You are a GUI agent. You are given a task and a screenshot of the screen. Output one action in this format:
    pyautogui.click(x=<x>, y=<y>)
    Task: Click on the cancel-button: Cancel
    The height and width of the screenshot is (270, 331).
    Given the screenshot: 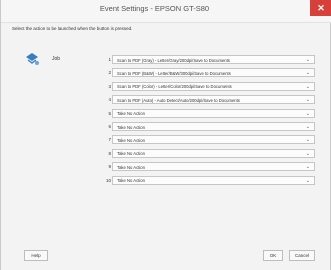 What is the action you would take?
    pyautogui.click(x=302, y=255)
    